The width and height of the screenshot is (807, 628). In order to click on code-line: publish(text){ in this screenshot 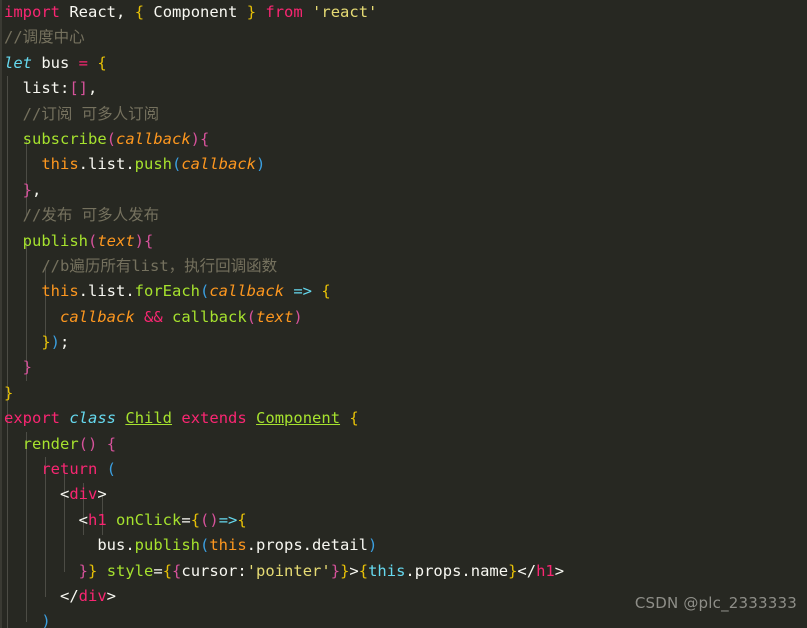, I will do `click(403, 241)`.